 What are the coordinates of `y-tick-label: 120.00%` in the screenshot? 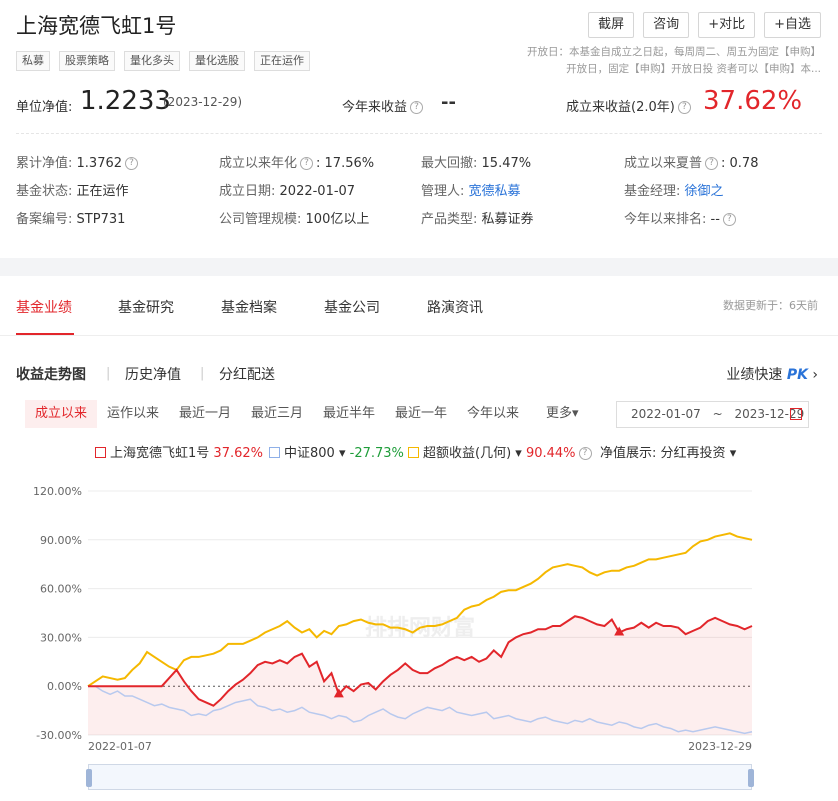 It's located at (57, 491).